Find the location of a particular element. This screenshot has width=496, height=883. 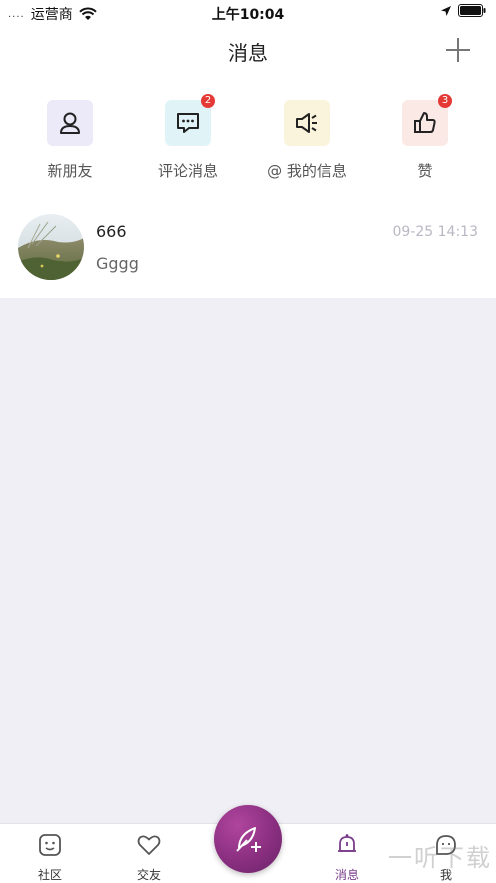

message-sender: 666 is located at coordinates (111, 231).